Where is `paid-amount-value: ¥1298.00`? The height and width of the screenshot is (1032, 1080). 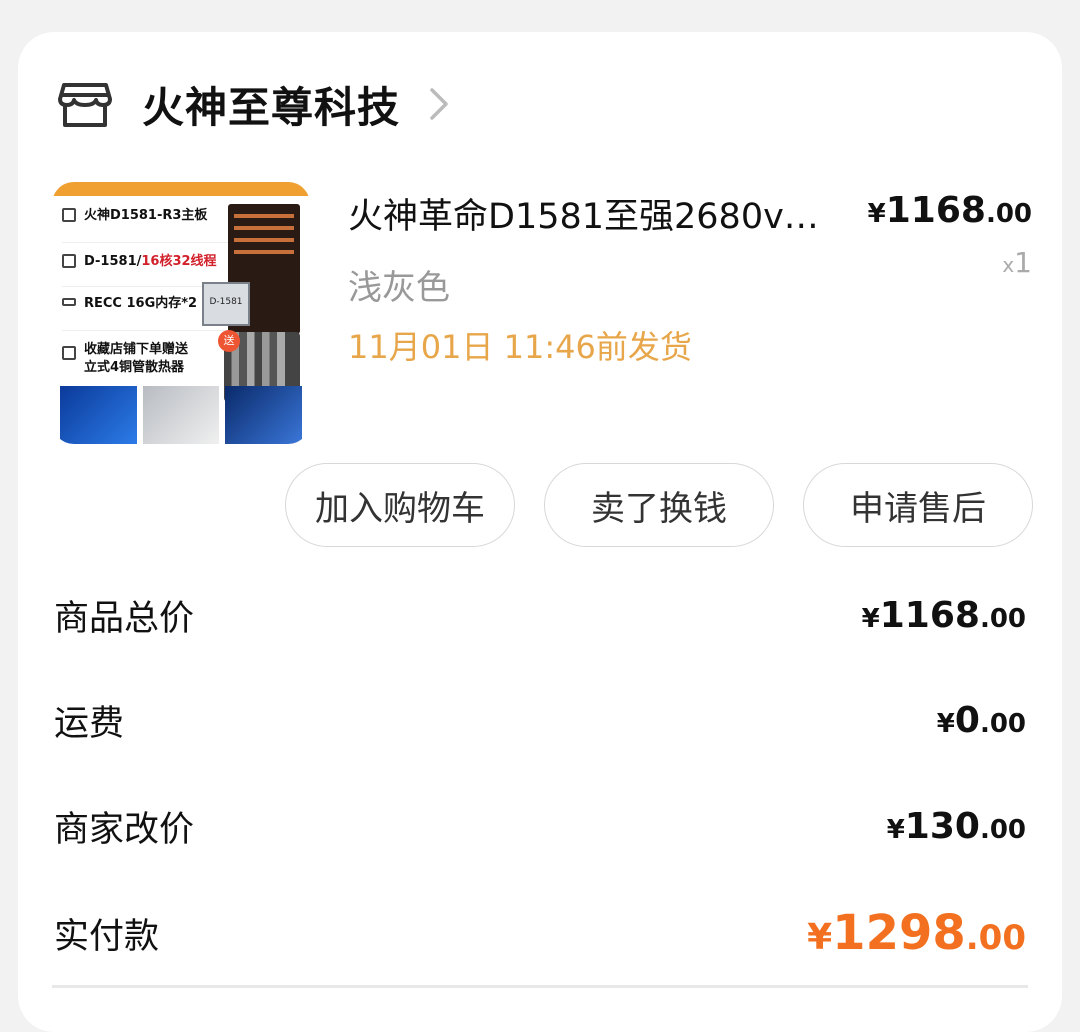 paid-amount-value: ¥1298.00 is located at coordinates (916, 933).